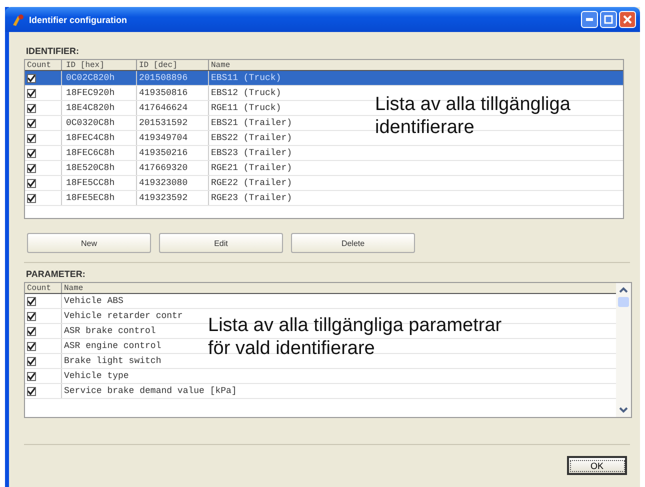 The height and width of the screenshot is (487, 645). I want to click on window-title: Identifier configuration, so click(78, 19).